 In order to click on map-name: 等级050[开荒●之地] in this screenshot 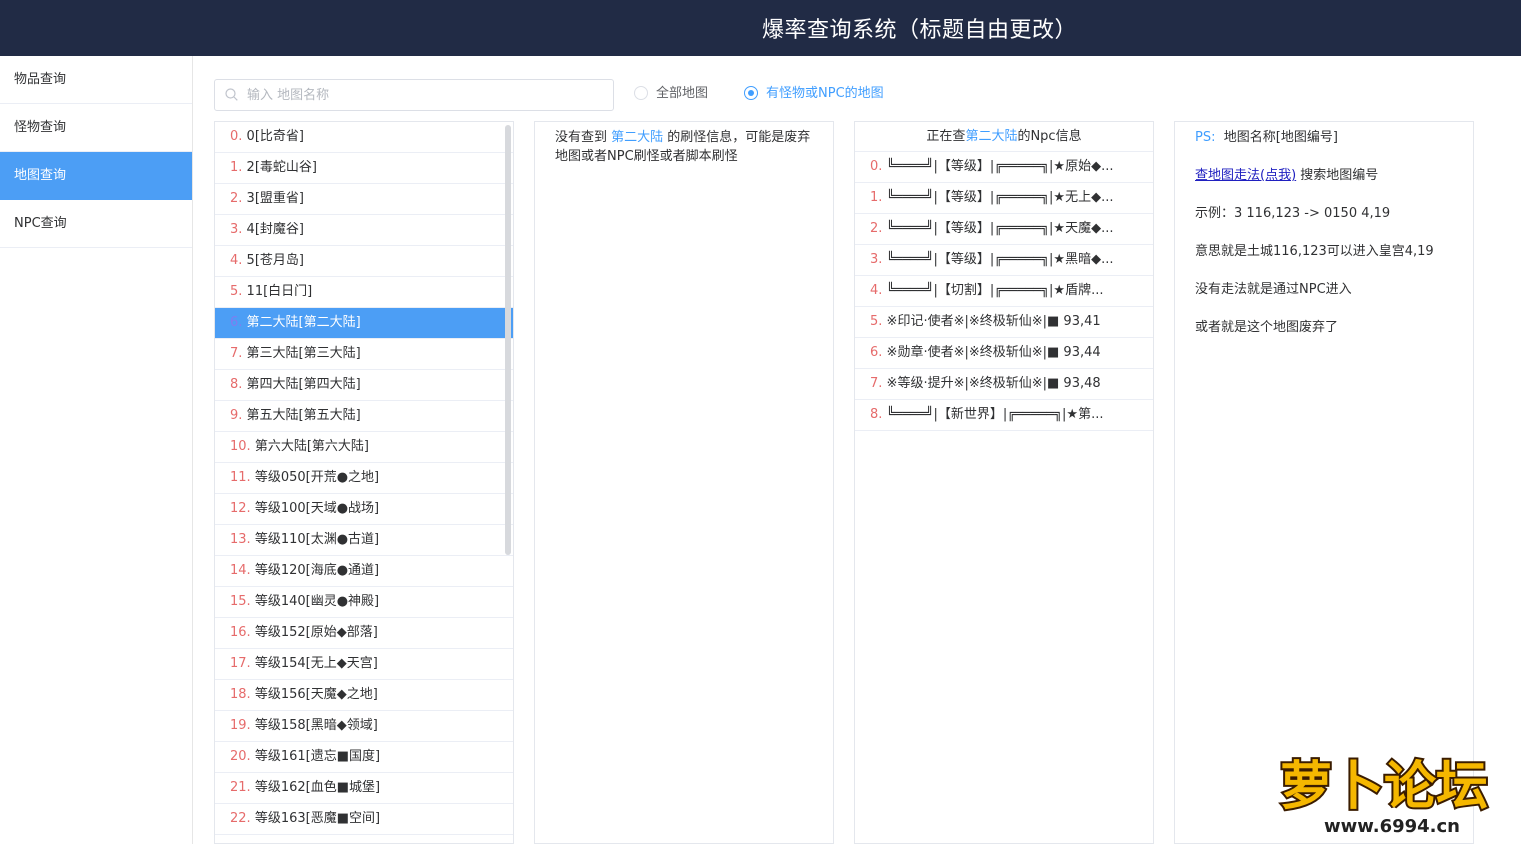, I will do `click(317, 477)`.